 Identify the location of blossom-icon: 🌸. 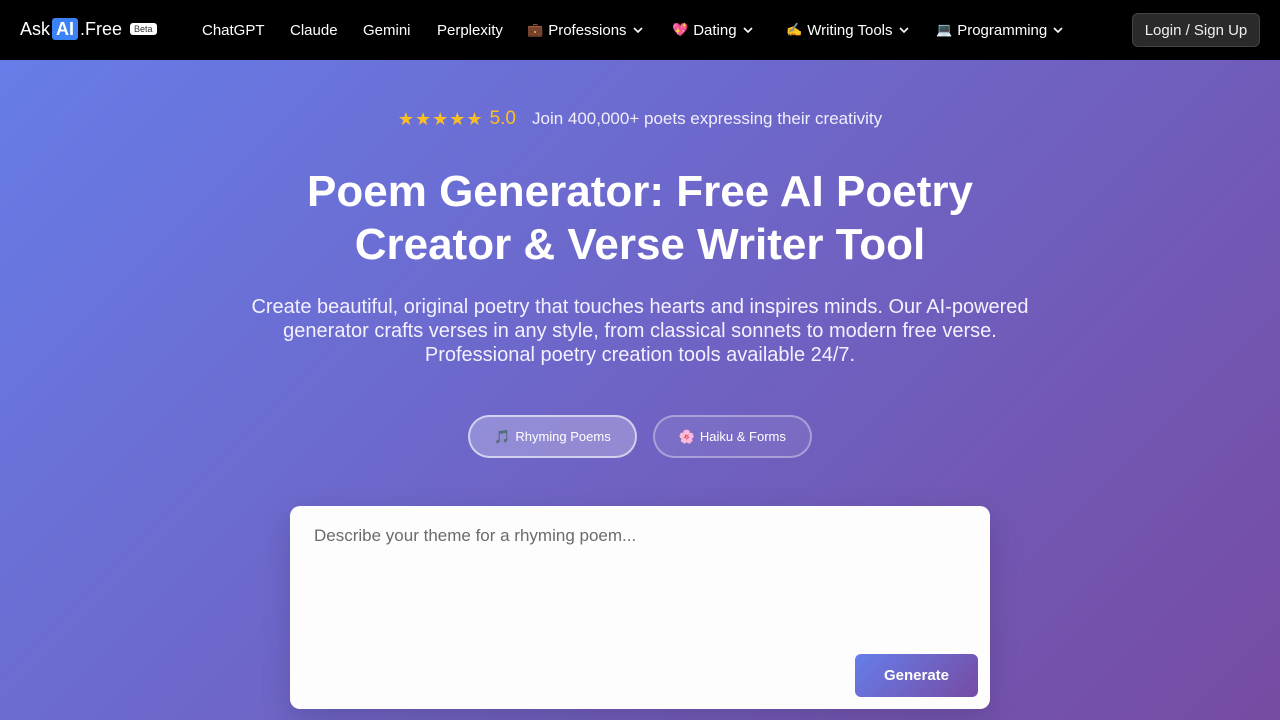
(686, 436).